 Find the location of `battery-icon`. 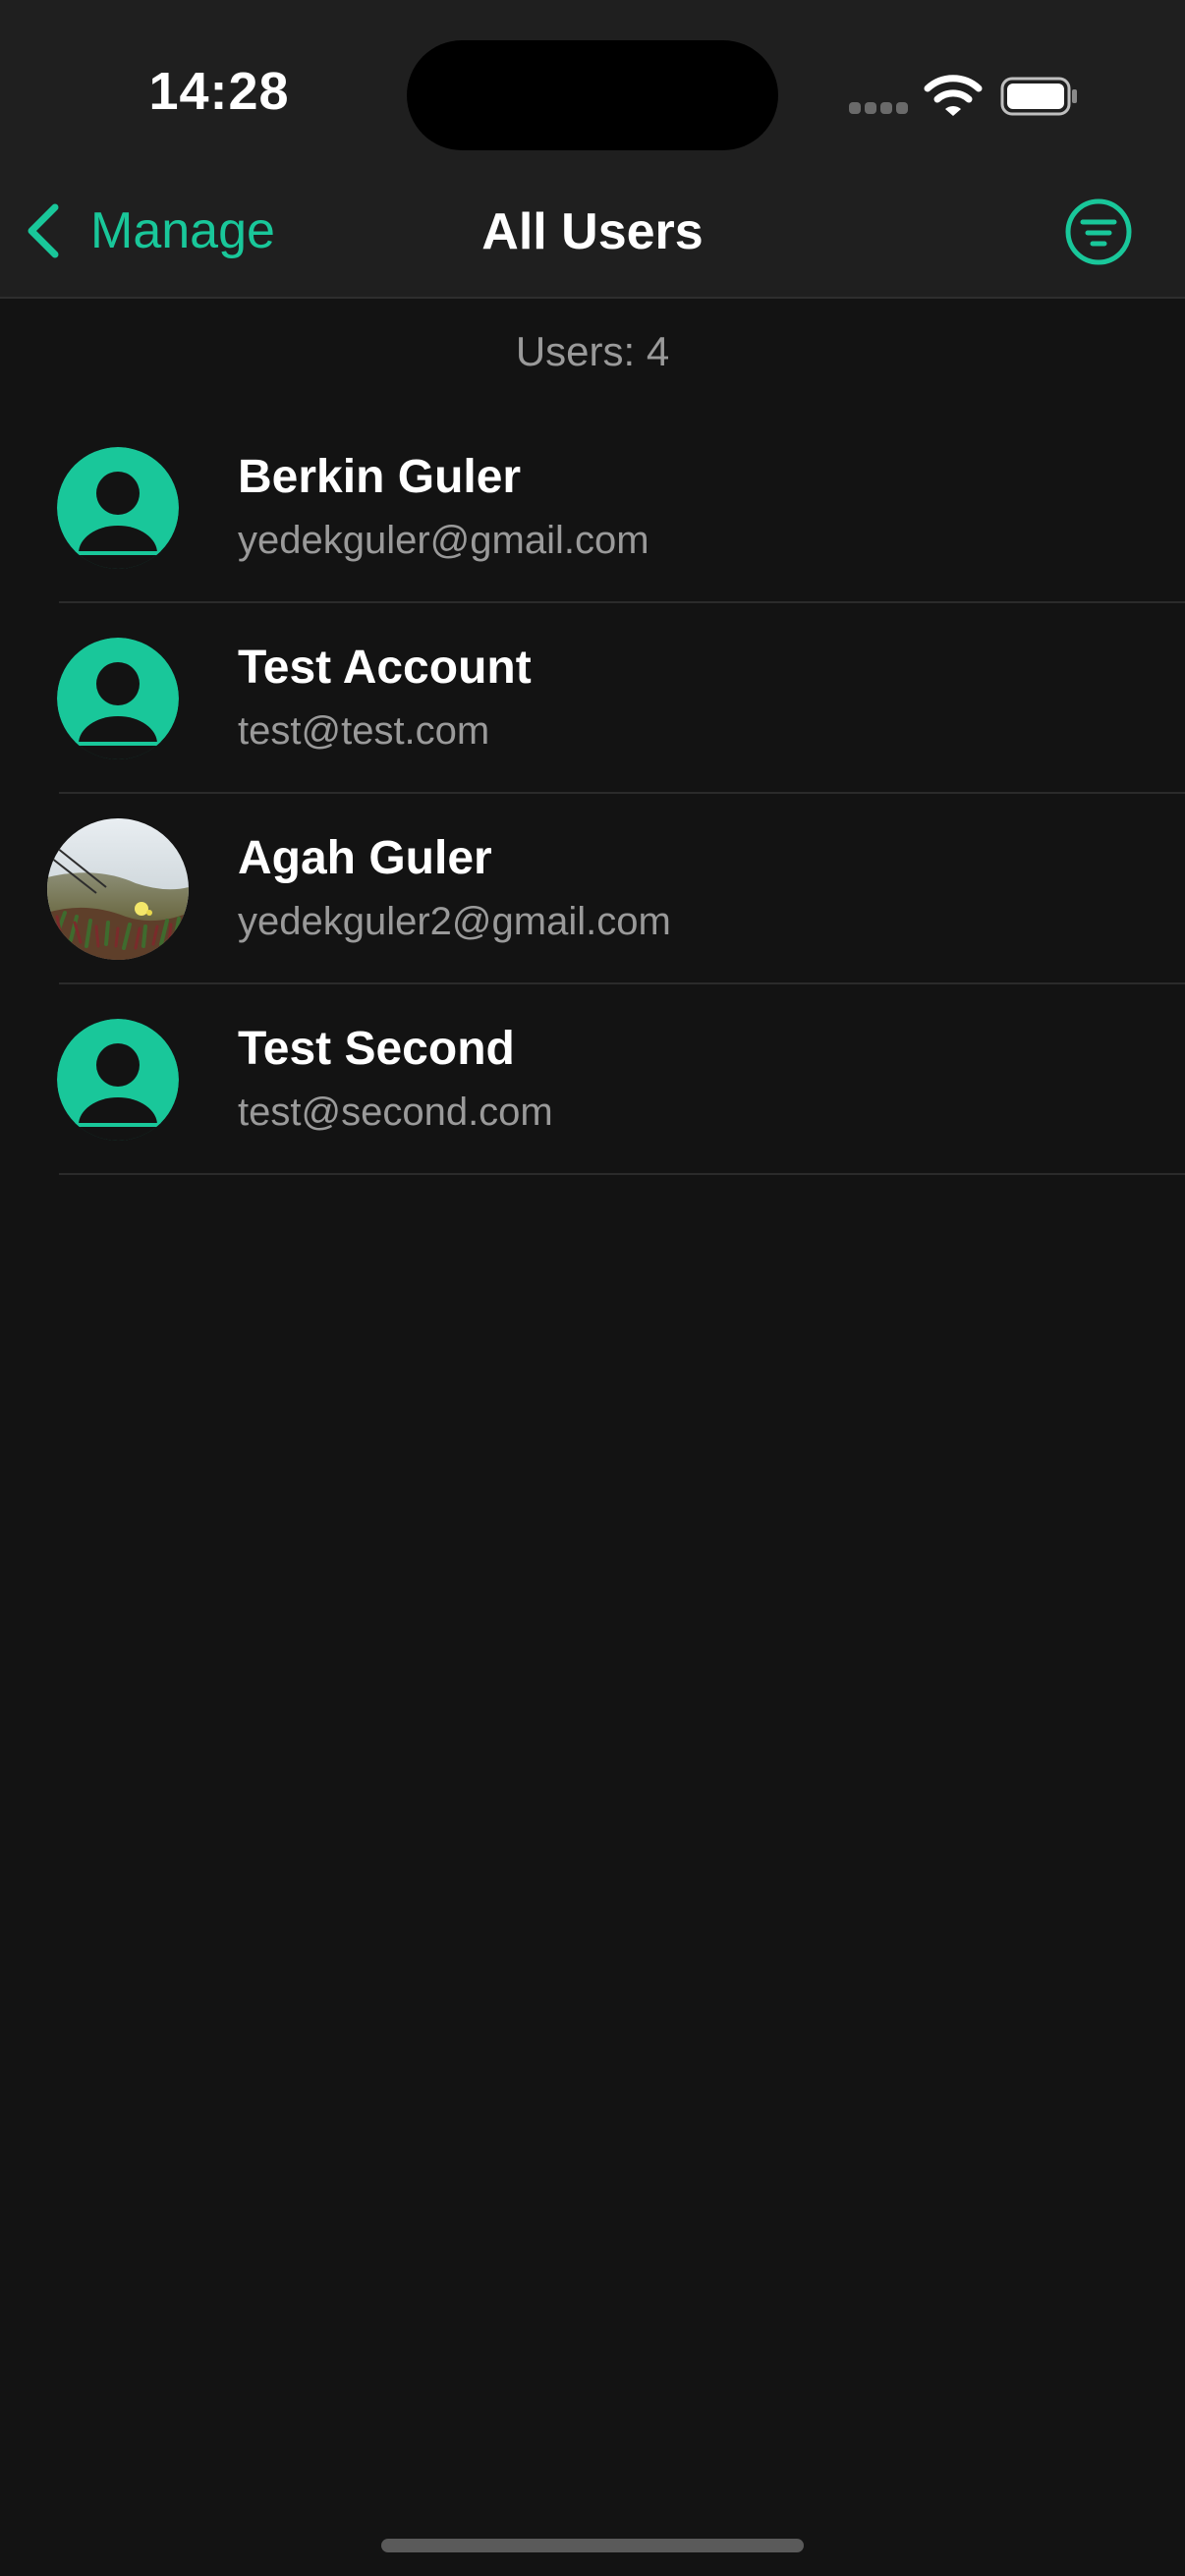

battery-icon is located at coordinates (1040, 96).